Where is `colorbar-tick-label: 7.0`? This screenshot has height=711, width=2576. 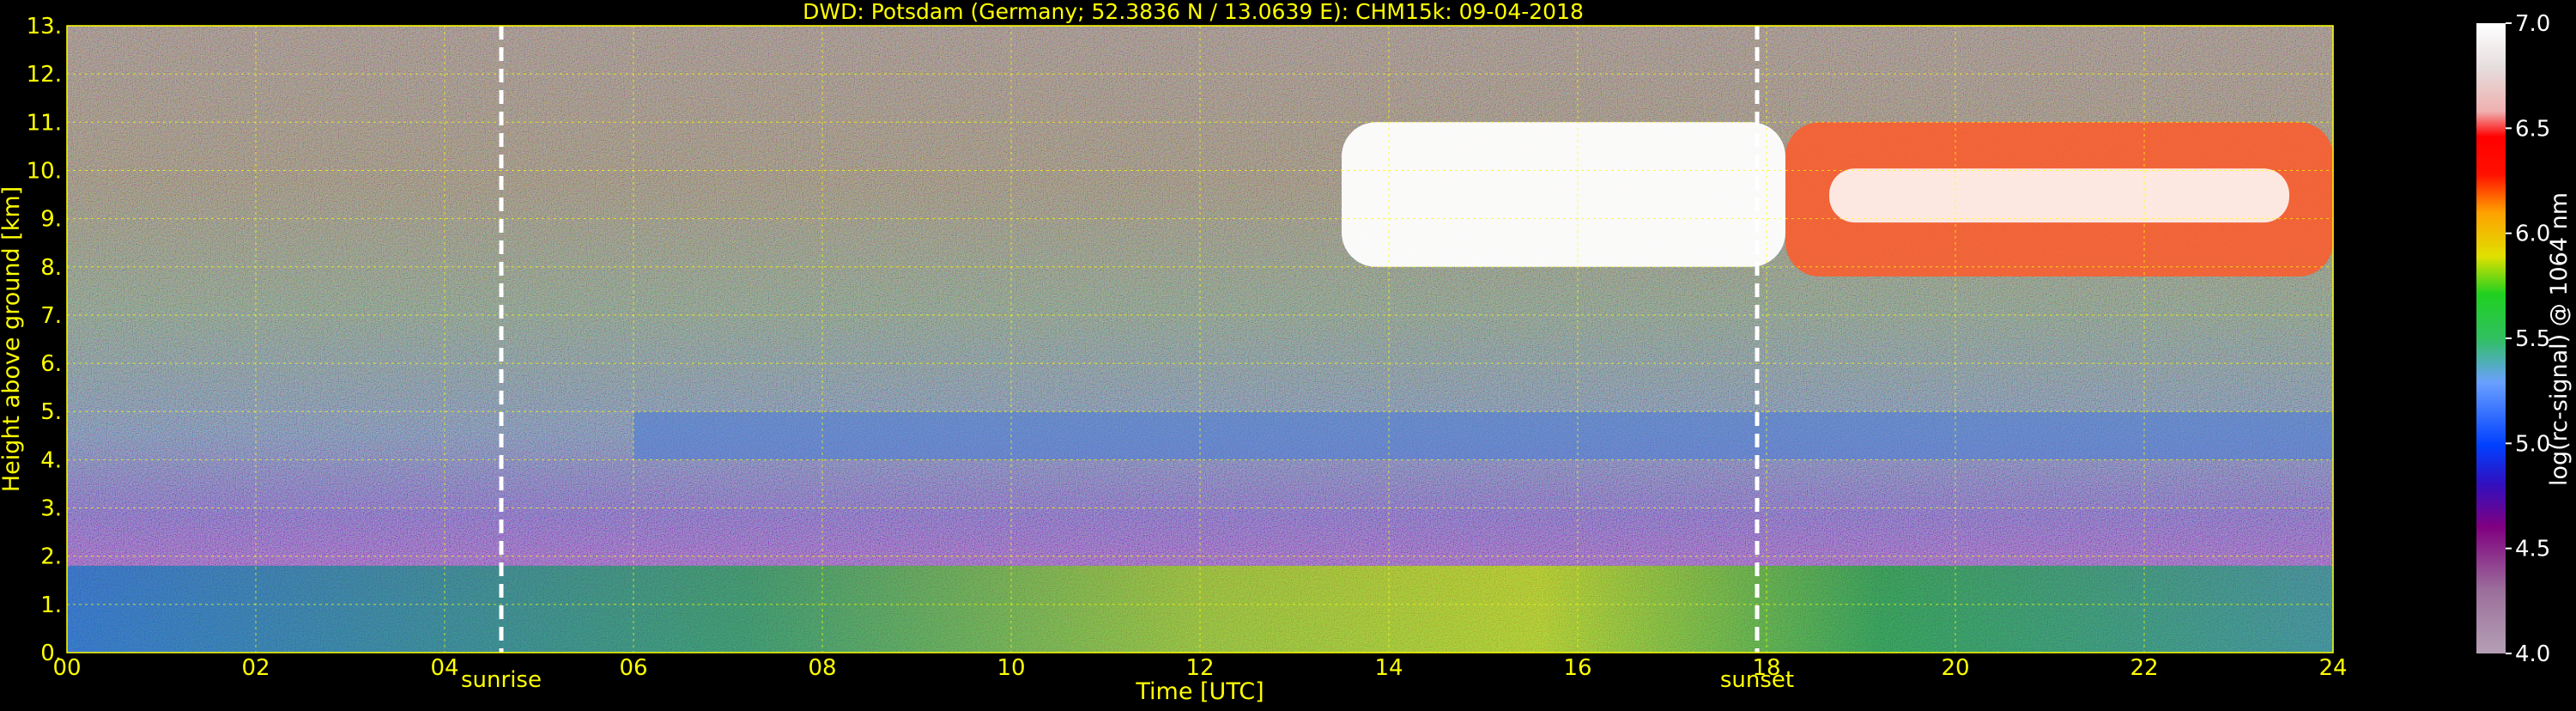
colorbar-tick-label: 7.0 is located at coordinates (2532, 24).